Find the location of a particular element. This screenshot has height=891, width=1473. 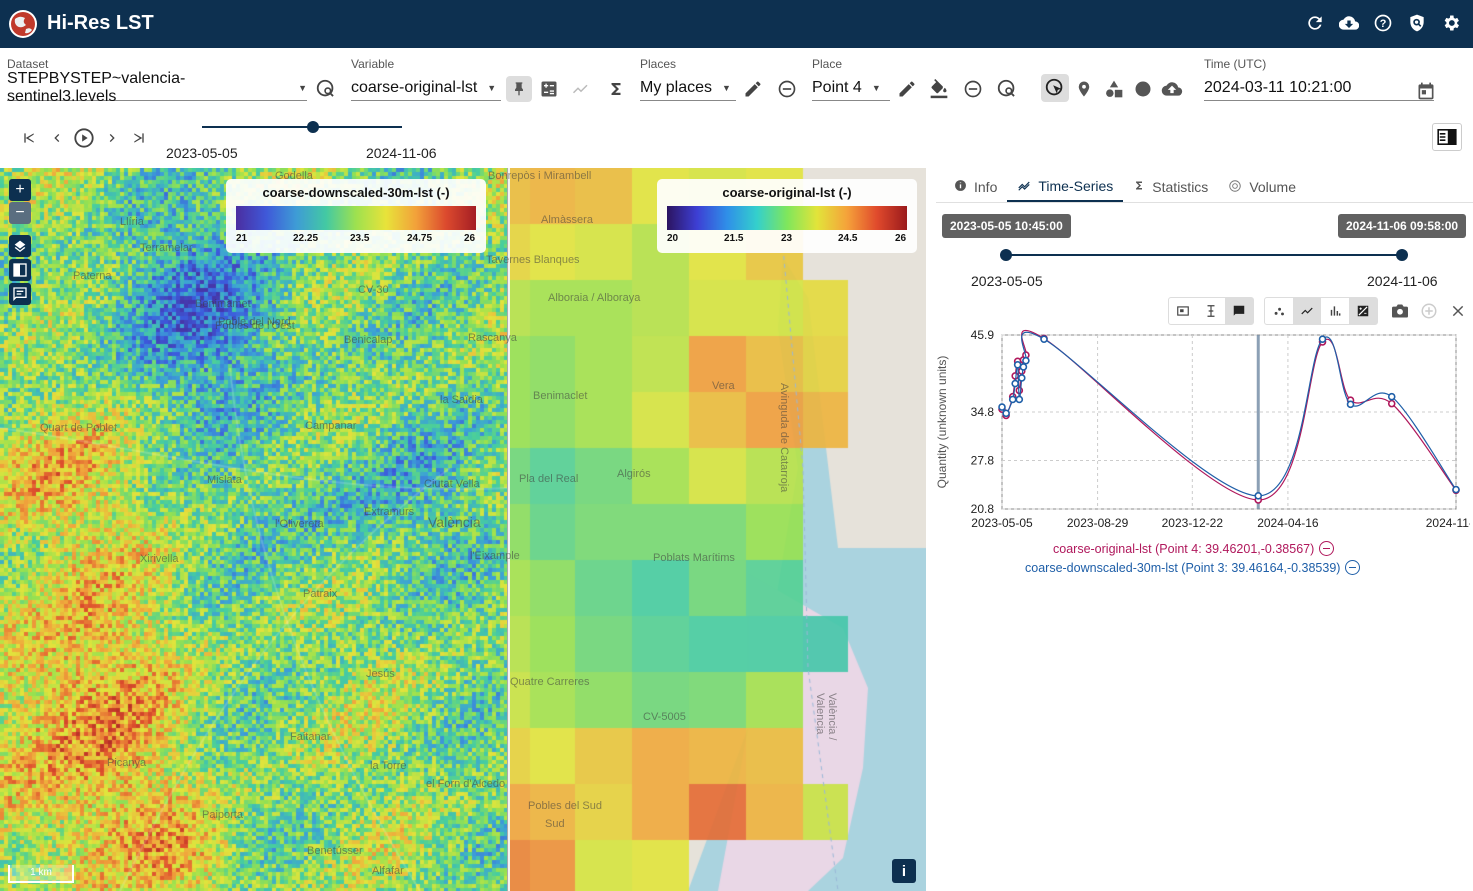

remove-places-icon is located at coordinates (787, 89).